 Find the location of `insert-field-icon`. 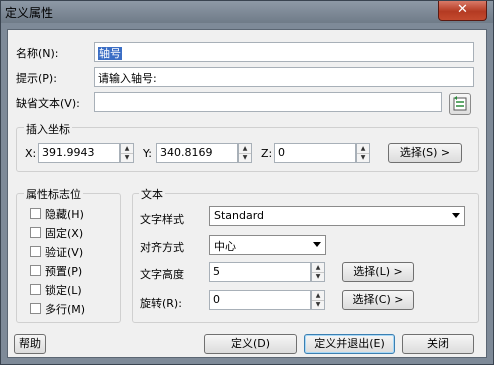

insert-field-icon is located at coordinates (460, 103).